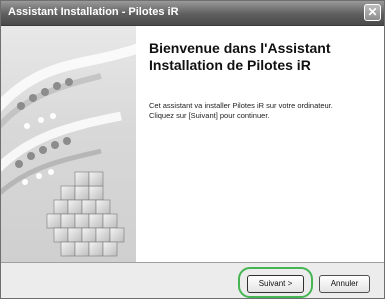 The image size is (387, 301). What do you see at coordinates (230, 65) in the screenshot?
I see `title-line-2: Installation de Pilotes iR` at bounding box center [230, 65].